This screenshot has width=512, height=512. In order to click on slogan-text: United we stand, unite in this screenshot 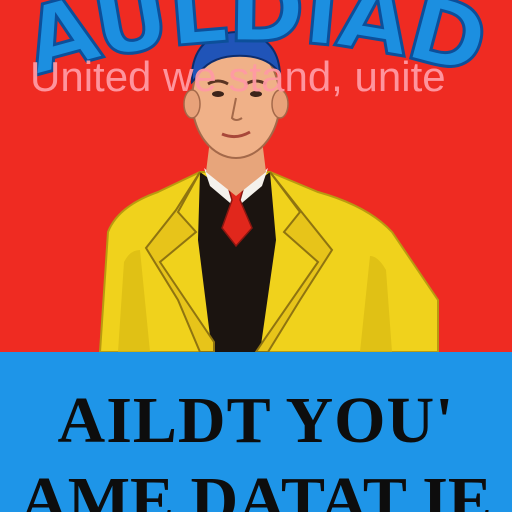, I will do `click(238, 76)`.